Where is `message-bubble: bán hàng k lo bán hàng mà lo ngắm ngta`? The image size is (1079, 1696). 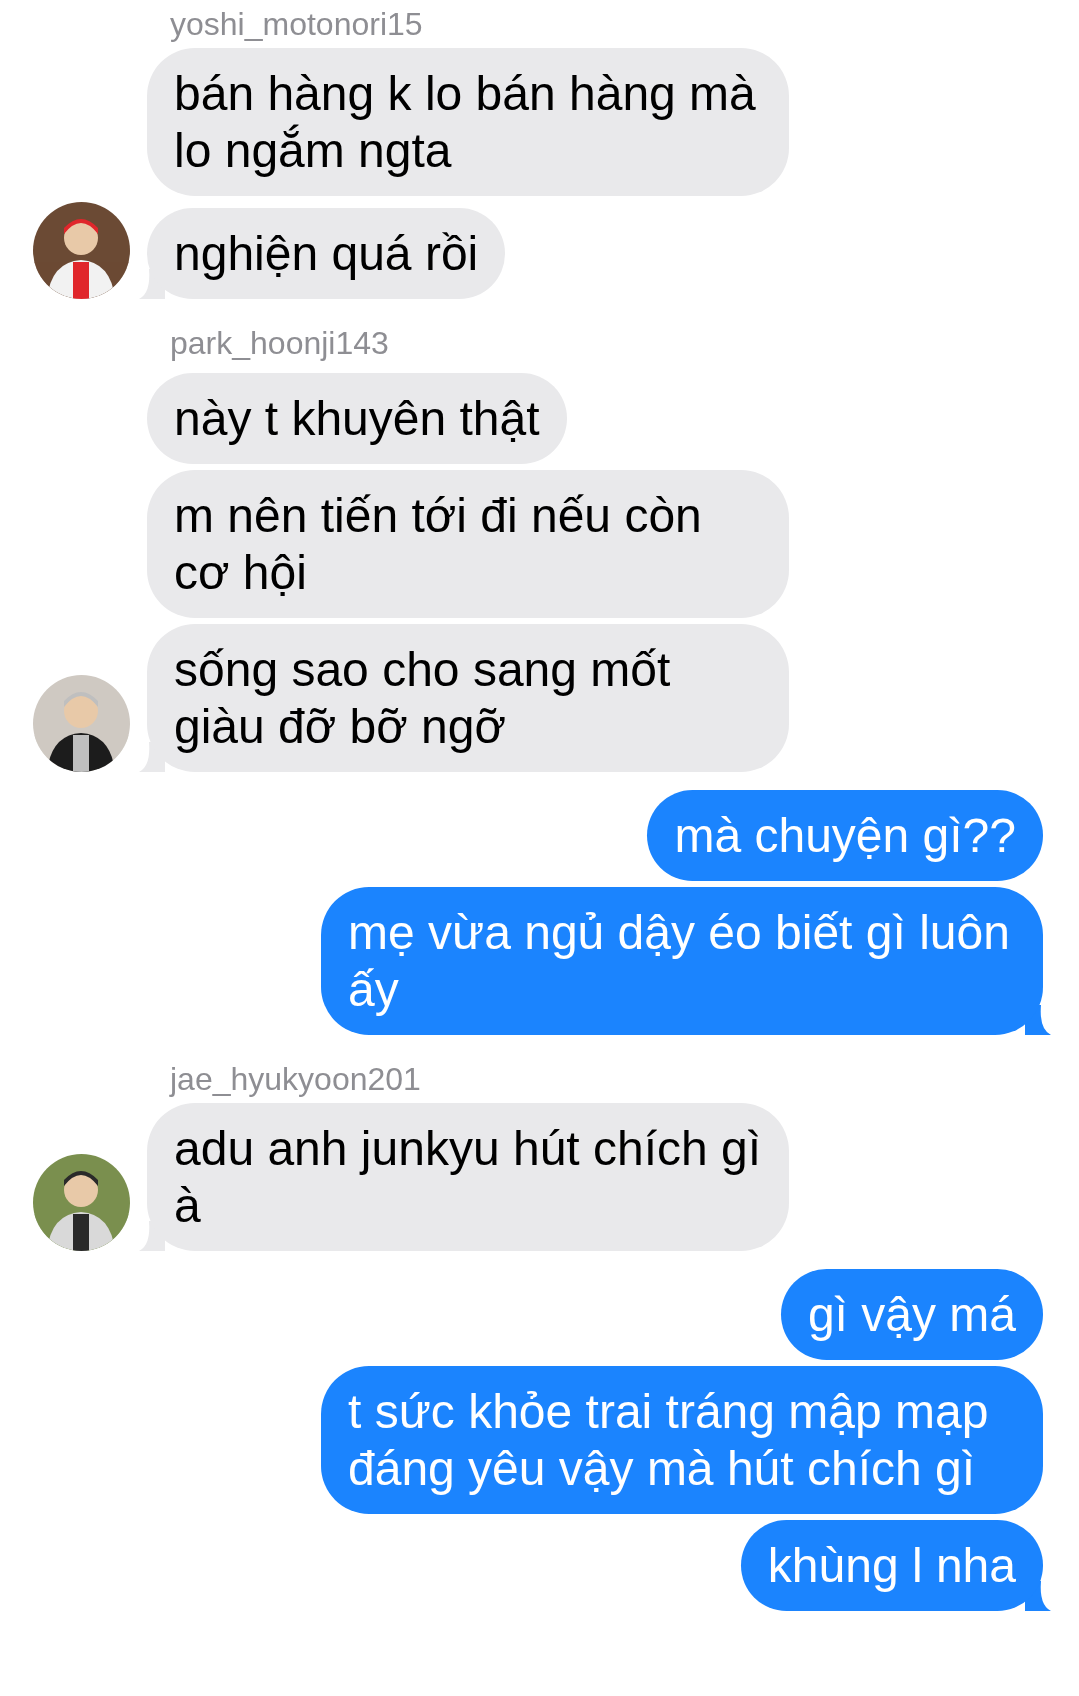
message-bubble: bán hàng k lo bán hàng mà lo ngắm ngta is located at coordinates (468, 122).